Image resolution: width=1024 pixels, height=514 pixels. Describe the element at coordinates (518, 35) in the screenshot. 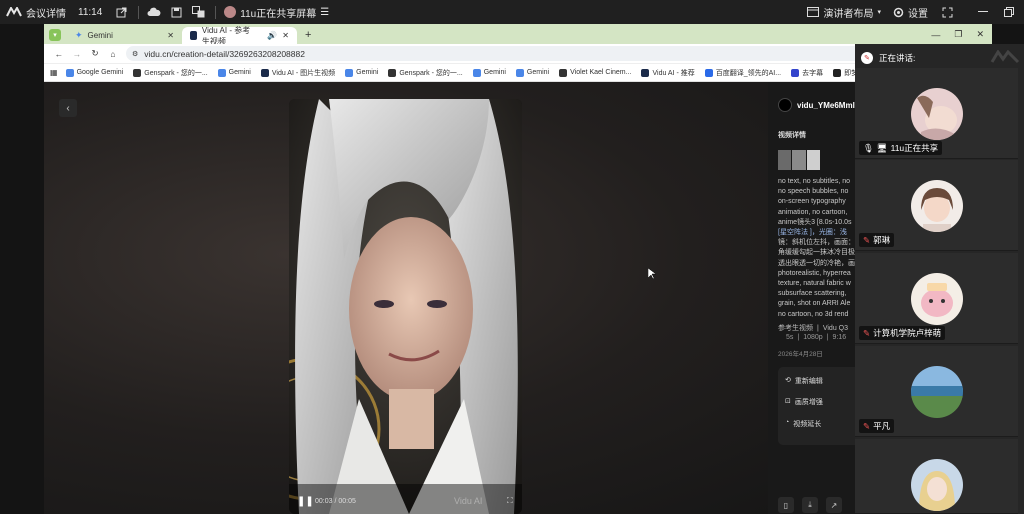

I see `browser-tab-strip: ▾ ✦ Gemini ✕ Vidu AI - 参考生视频 🔊 ✕ + — ❐ ✕` at that location.